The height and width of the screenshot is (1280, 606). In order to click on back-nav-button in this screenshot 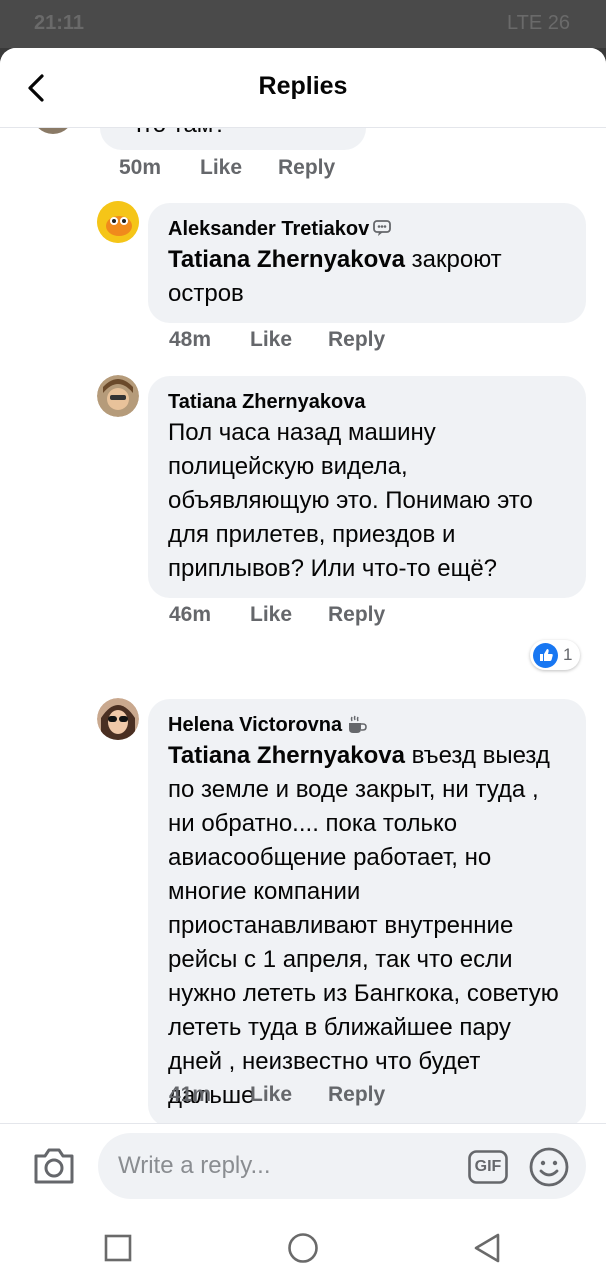, I will do `click(487, 1248)`.